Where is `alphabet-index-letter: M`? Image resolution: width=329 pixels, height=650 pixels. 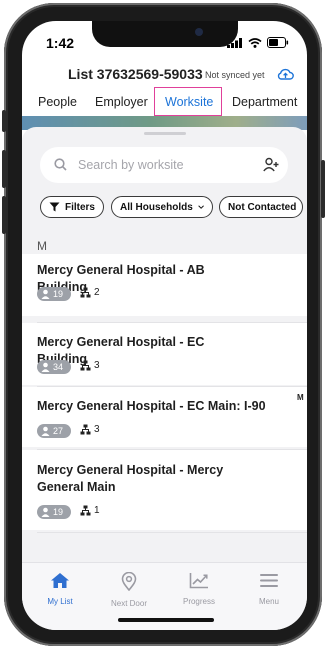
alphabet-index-letter: M is located at coordinates (300, 397).